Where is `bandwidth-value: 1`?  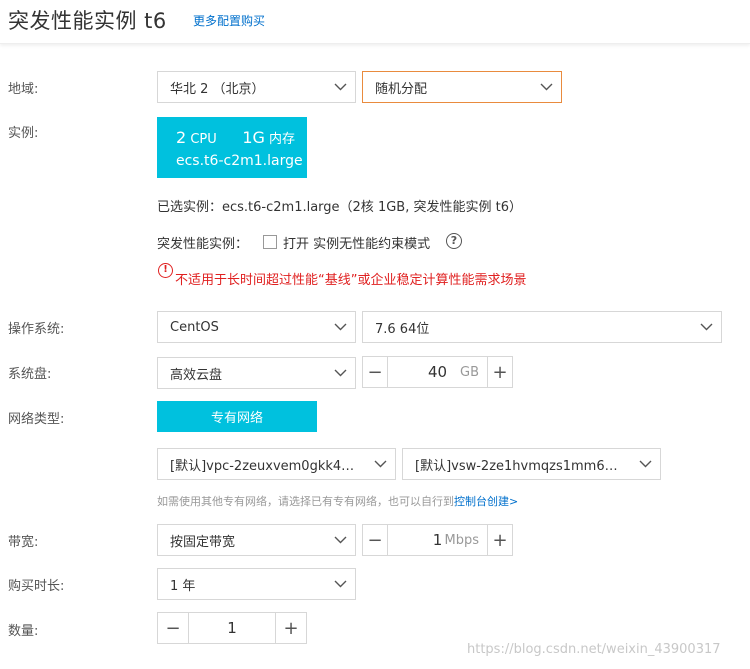
bandwidth-value: 1 is located at coordinates (437, 540).